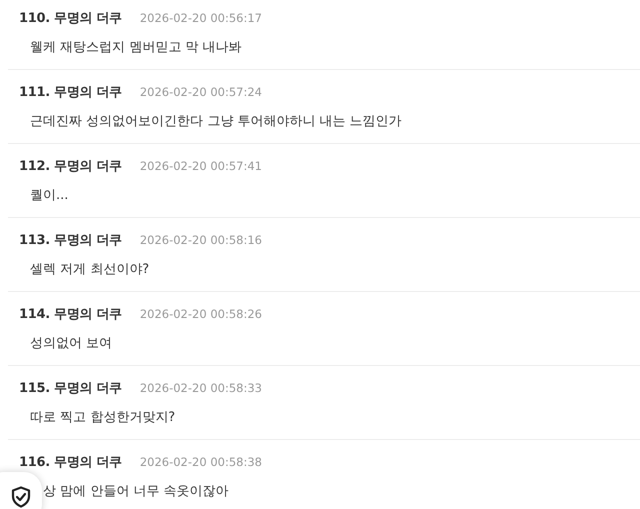  Describe the element at coordinates (201, 388) in the screenshot. I see `comment-time: 2026-02-20 00:58:33` at that location.